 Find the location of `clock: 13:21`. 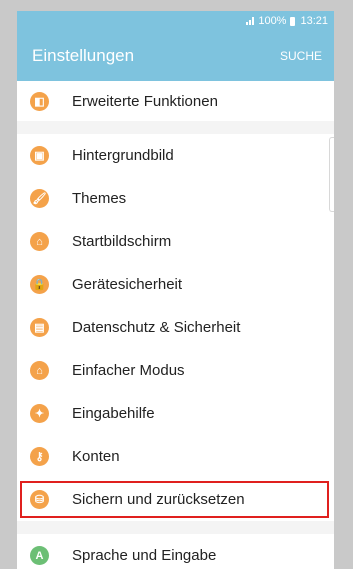

clock: 13:21 is located at coordinates (314, 21).